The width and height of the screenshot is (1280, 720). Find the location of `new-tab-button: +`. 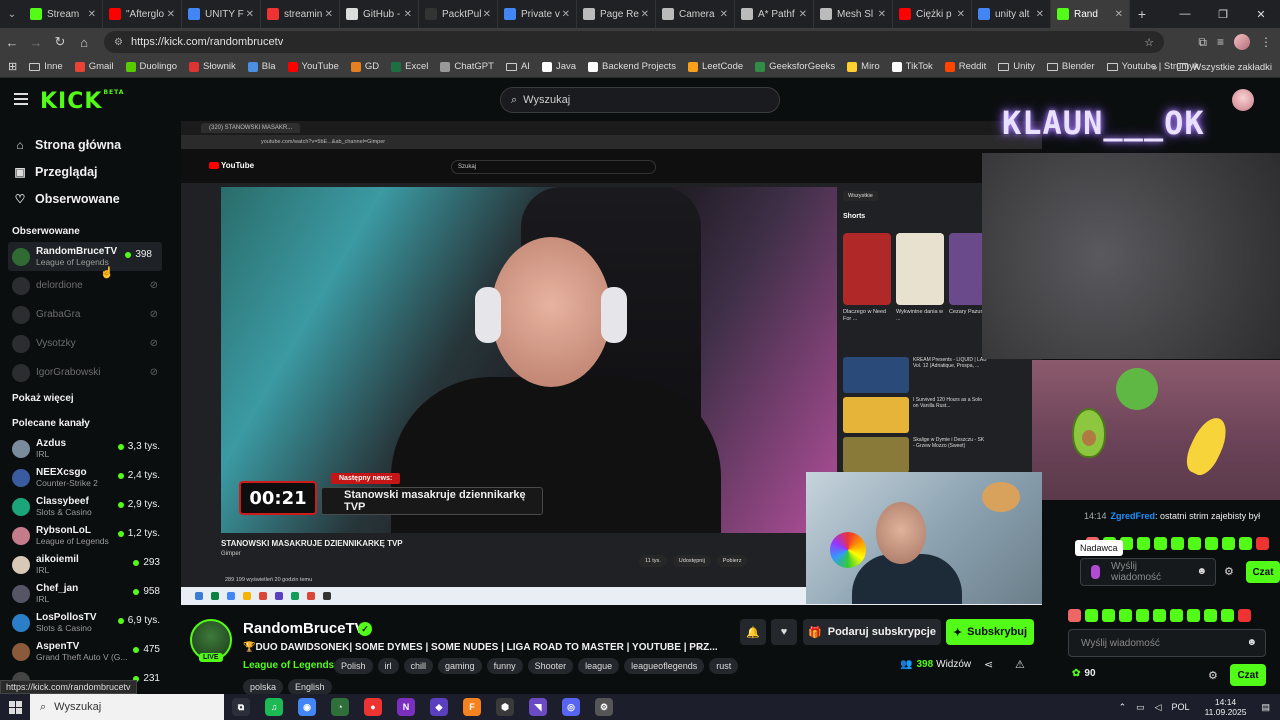

new-tab-button: + is located at coordinates (1142, 14).